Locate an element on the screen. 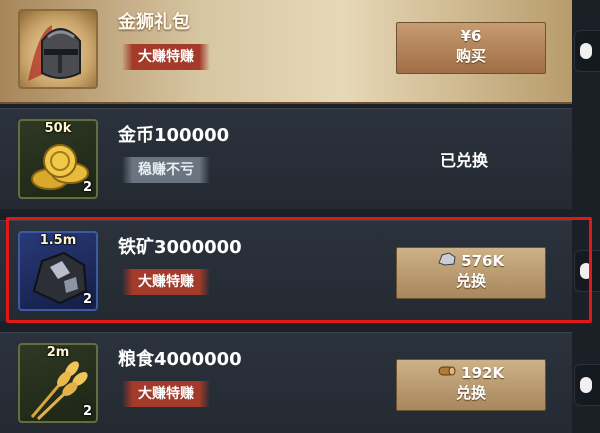  redeemed-status: 已兑换 is located at coordinates (464, 160).